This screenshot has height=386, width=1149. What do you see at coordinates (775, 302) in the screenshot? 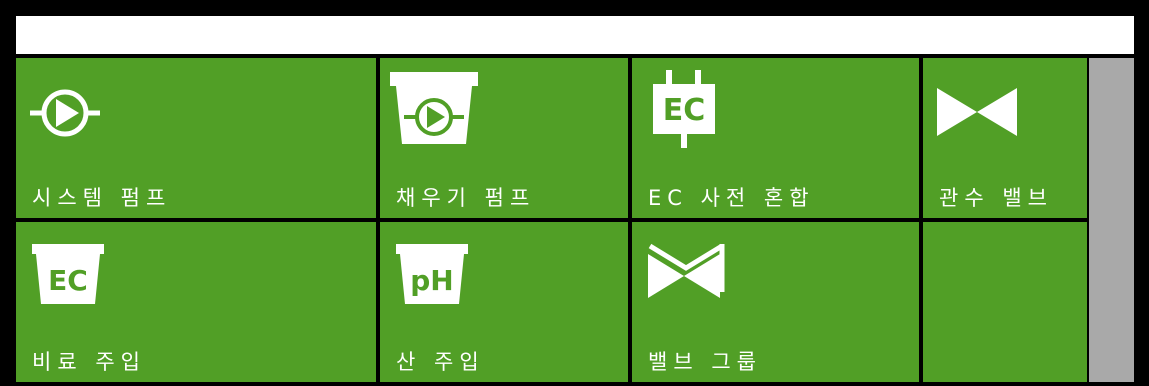
I see `tile-valve-group: 밸브 그룹` at bounding box center [775, 302].